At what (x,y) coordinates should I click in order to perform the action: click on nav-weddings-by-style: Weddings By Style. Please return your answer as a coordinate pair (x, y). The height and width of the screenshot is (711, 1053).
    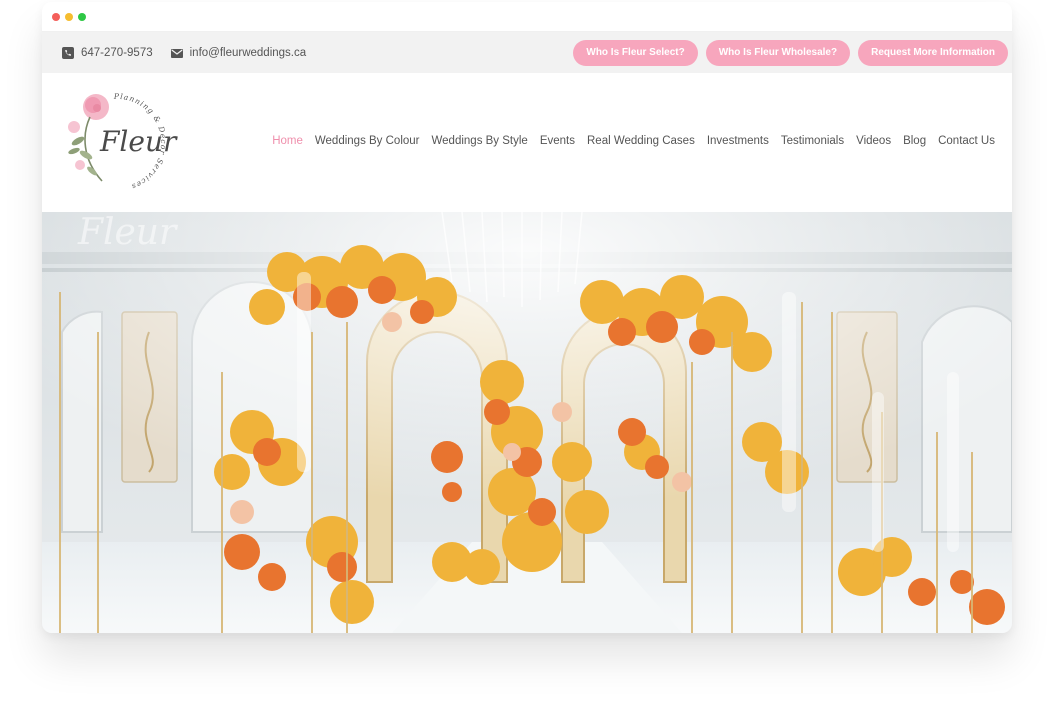
    Looking at the image, I should click on (480, 141).